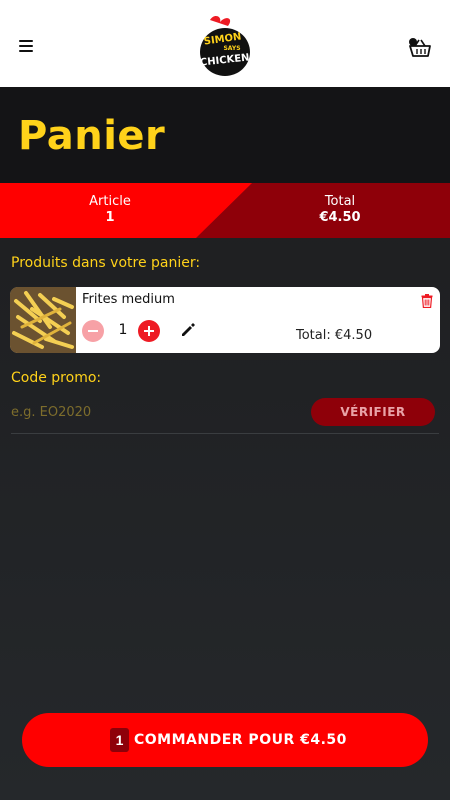 Image resolution: width=450 pixels, height=800 pixels. I want to click on summary-total: Total €4.50, so click(340, 210).